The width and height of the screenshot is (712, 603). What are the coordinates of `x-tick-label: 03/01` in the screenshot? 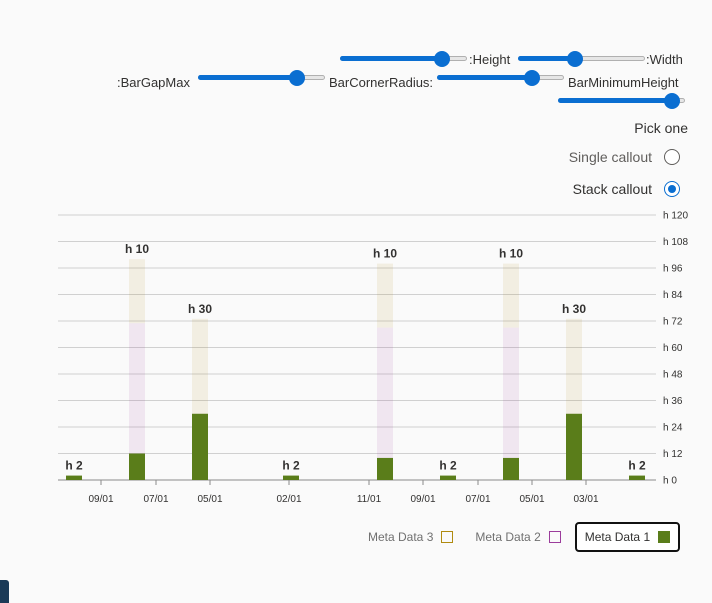 It's located at (585, 499).